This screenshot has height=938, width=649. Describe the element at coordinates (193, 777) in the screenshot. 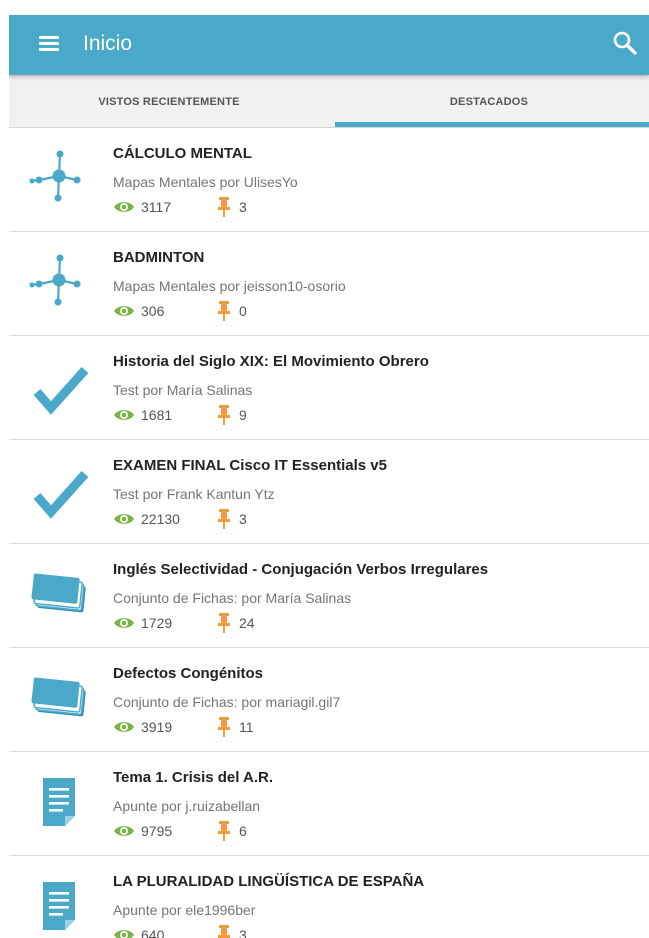

I see `item-title: Tema 1. Crisis del A.R.` at that location.